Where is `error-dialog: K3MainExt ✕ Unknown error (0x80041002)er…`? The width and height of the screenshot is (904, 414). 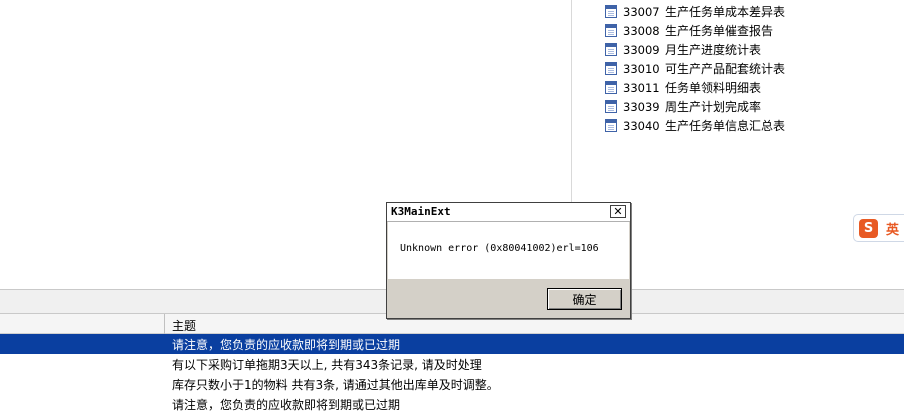
error-dialog: K3MainExt ✕ Unknown error (0x80041002)er… is located at coordinates (508, 260).